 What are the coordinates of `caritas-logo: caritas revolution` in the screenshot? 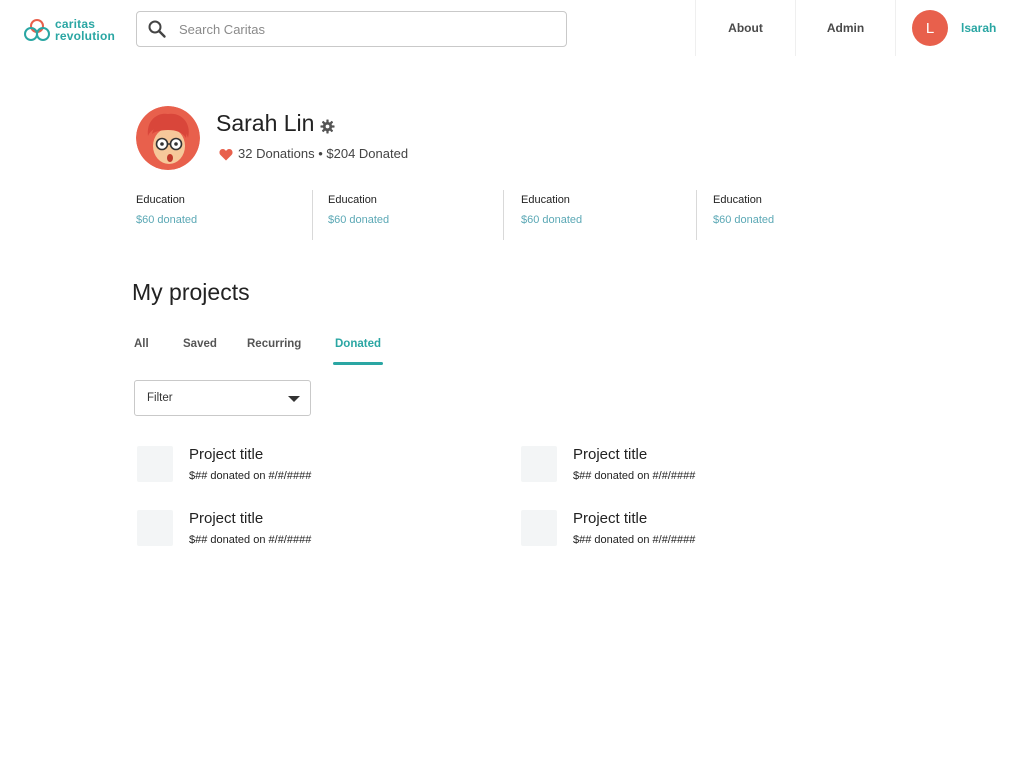 It's located at (70, 30).